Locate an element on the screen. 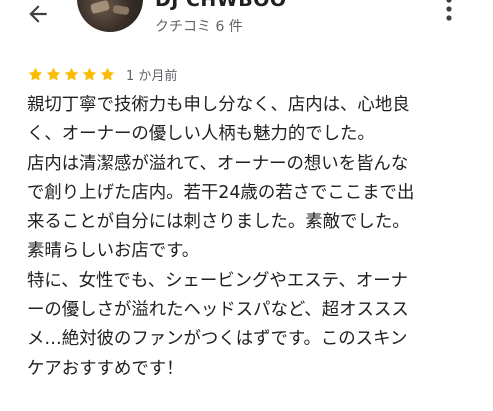  reviewer-review-count: クチコミ 6 件 is located at coordinates (199, 27).